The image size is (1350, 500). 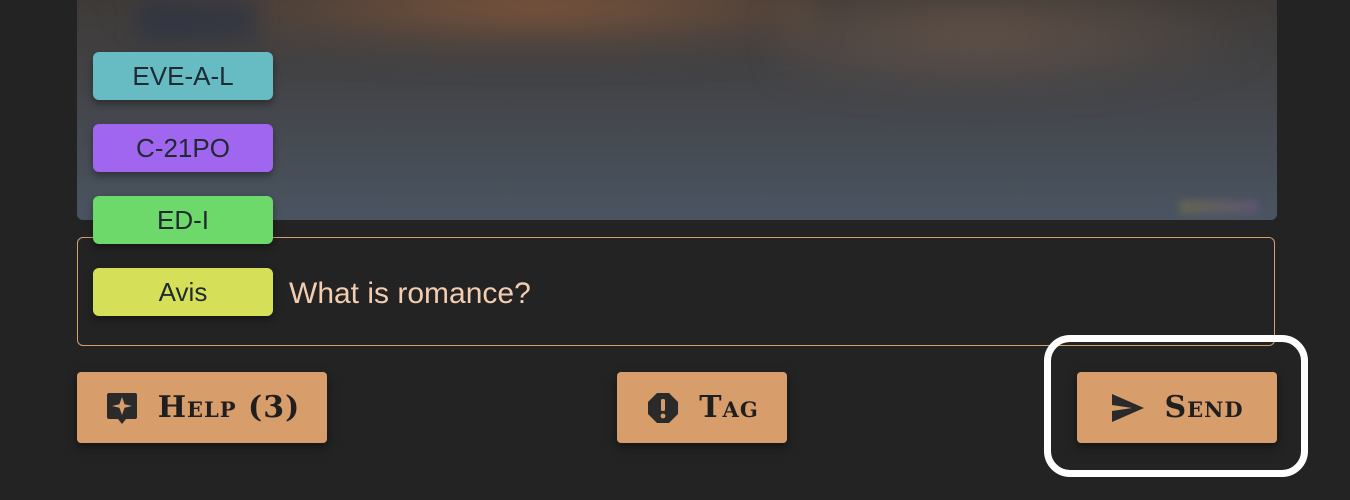 I want to click on send-button: Send, so click(x=1177, y=407).